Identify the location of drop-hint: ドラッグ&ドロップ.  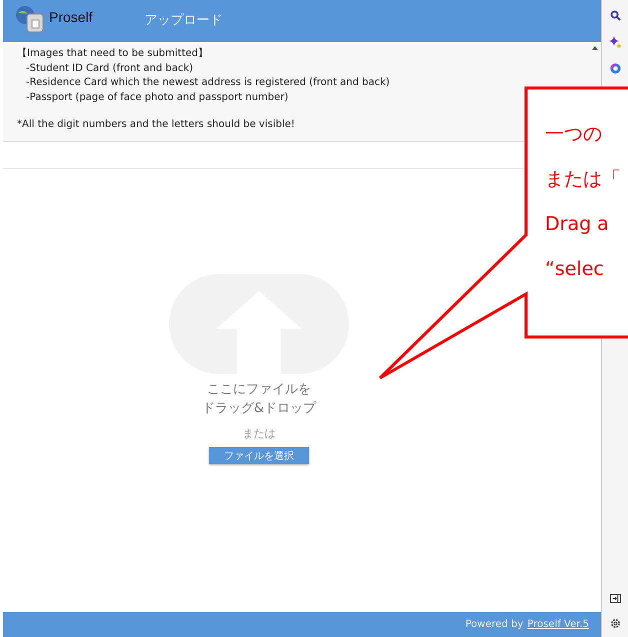
(259, 409).